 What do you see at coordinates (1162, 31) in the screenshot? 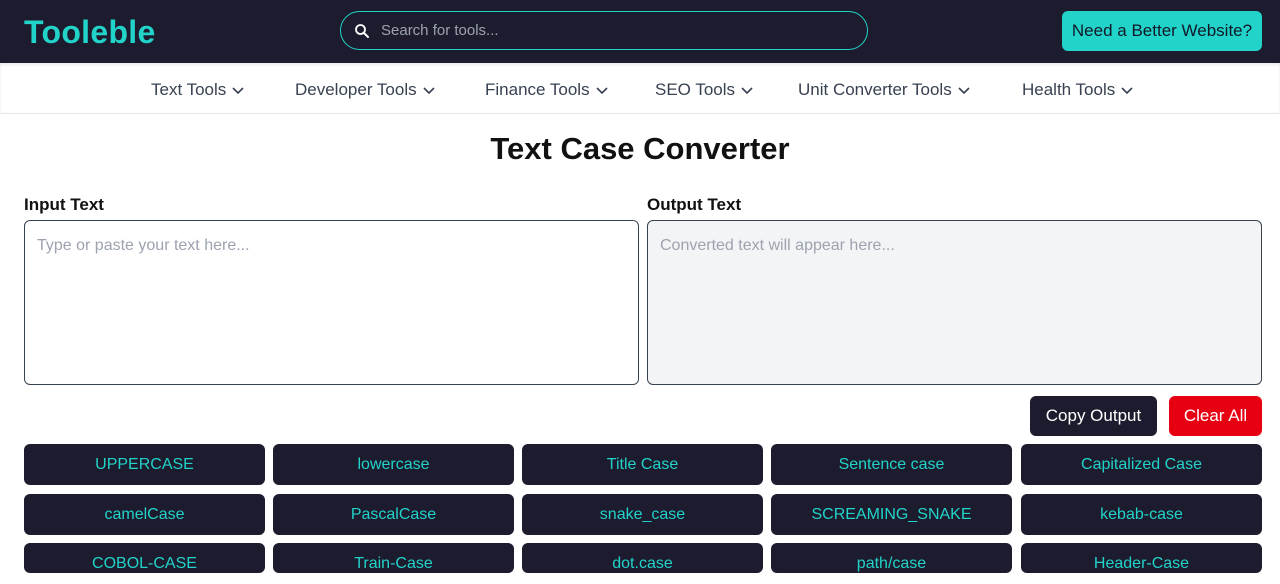
I see `need-better-website-button: Need a Better Website?` at bounding box center [1162, 31].